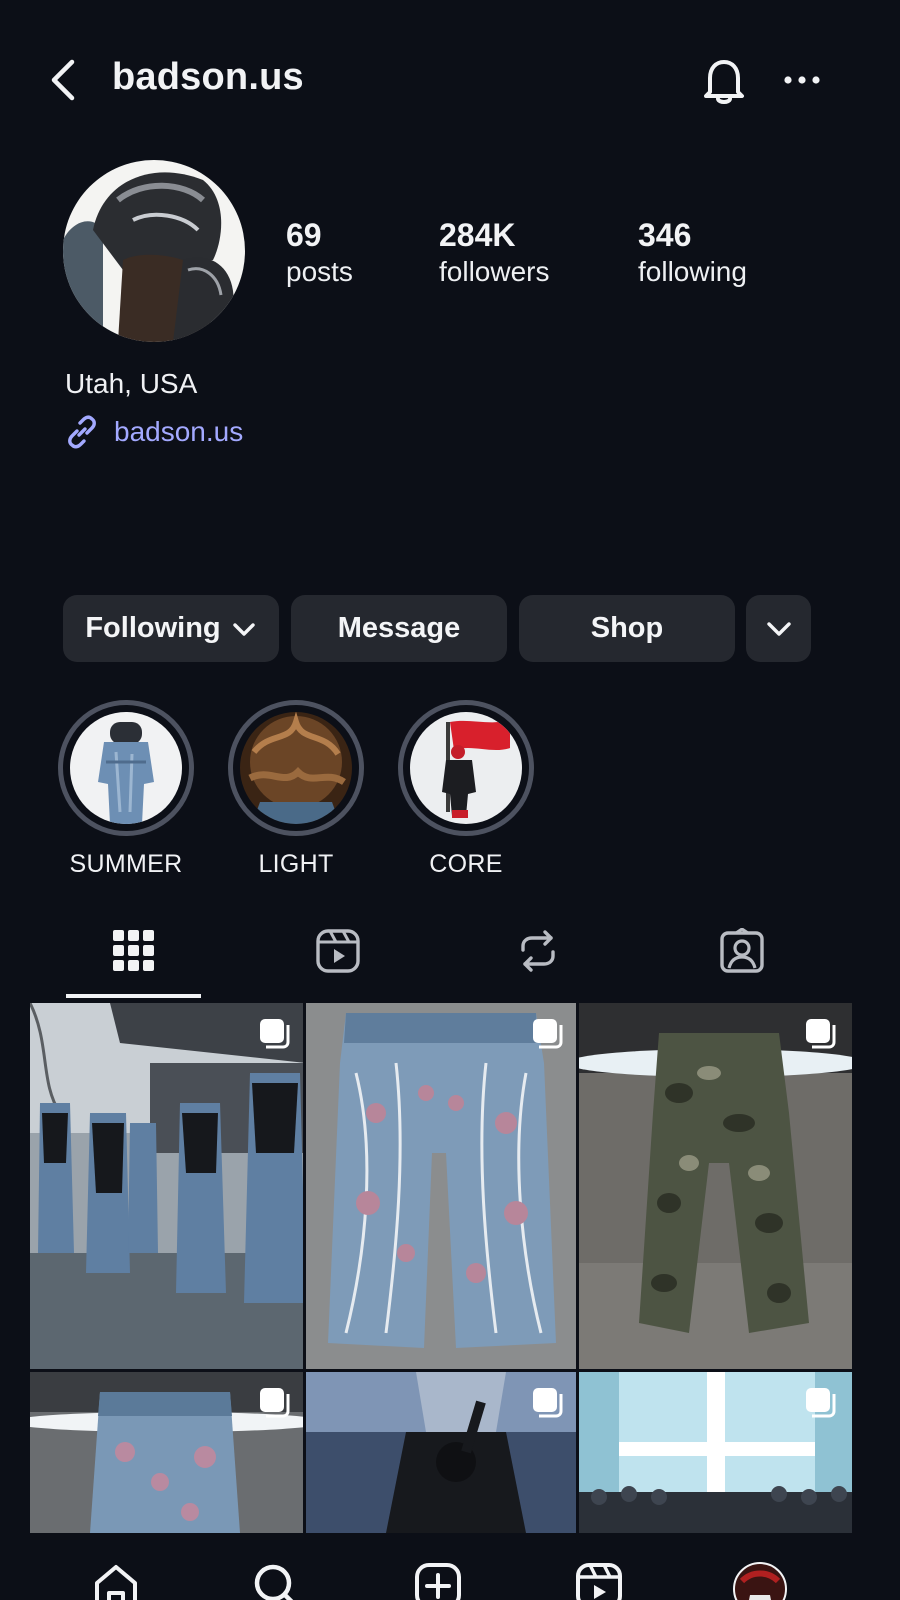 The height and width of the screenshot is (1600, 900). What do you see at coordinates (133, 996) in the screenshot?
I see `active-tab-indicator` at bounding box center [133, 996].